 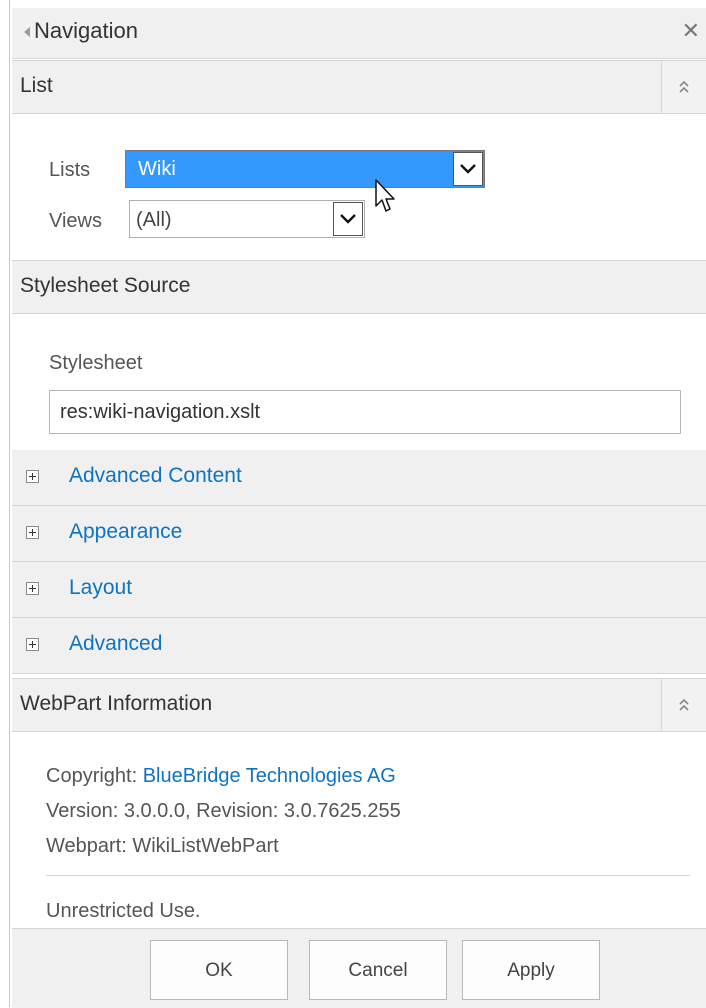 What do you see at coordinates (9, 503) in the screenshot?
I see `left-border` at bounding box center [9, 503].